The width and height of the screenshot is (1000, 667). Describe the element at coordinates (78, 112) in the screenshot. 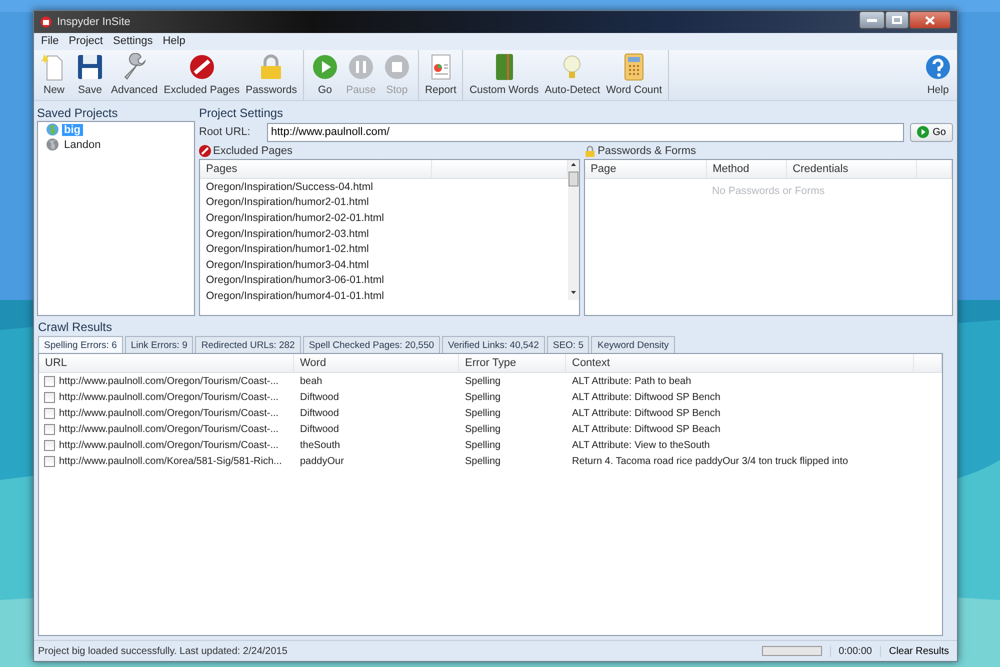

I see `section-title: Saved Projects` at that location.